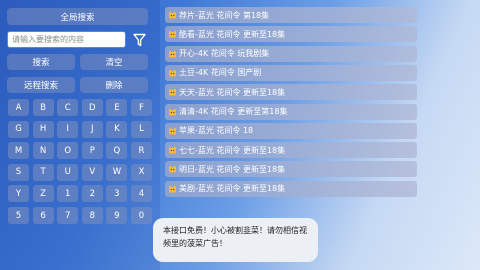 The height and width of the screenshot is (270, 480). I want to click on key-o: O, so click(68, 151).